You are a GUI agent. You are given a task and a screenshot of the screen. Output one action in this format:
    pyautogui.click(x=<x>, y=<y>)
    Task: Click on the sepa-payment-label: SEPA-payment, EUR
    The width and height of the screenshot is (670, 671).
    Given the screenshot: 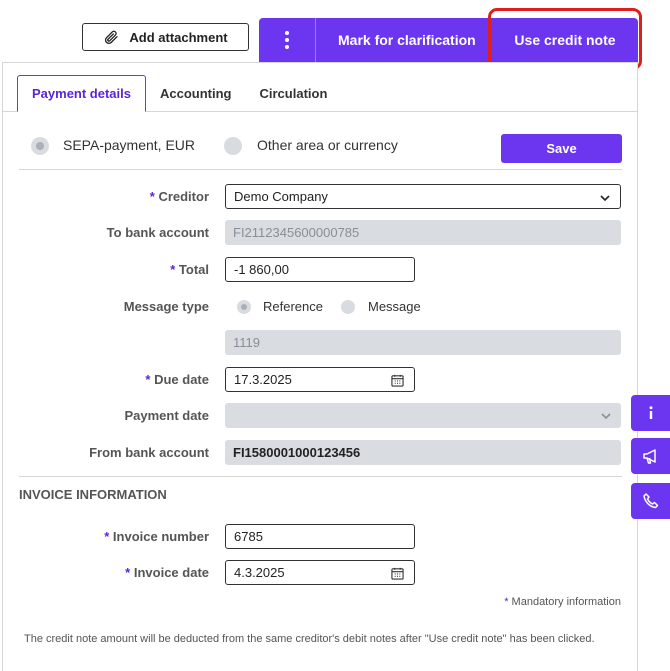 What is the action you would take?
    pyautogui.click(x=129, y=145)
    